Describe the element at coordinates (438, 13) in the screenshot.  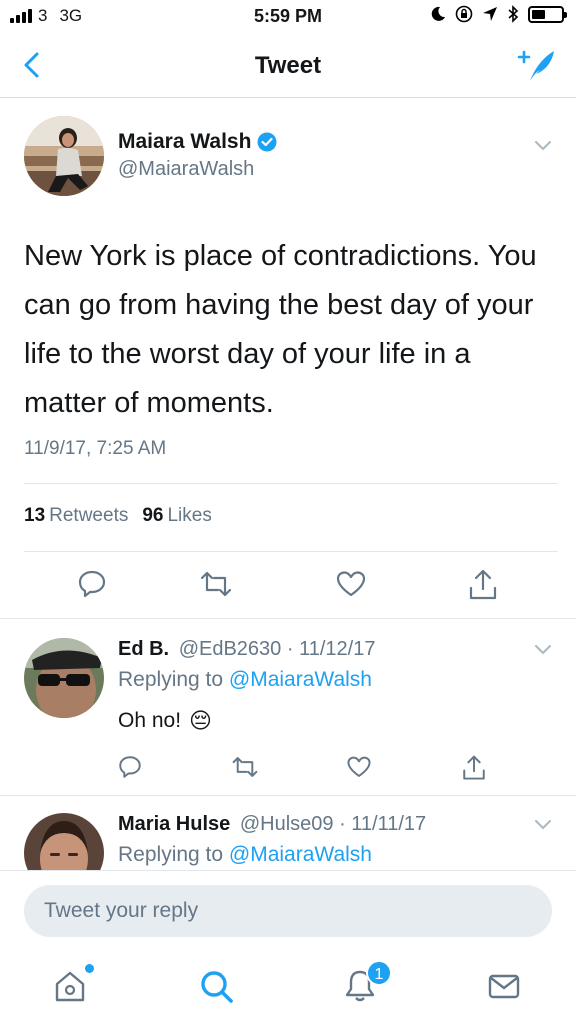
I see `moon-icon` at that location.